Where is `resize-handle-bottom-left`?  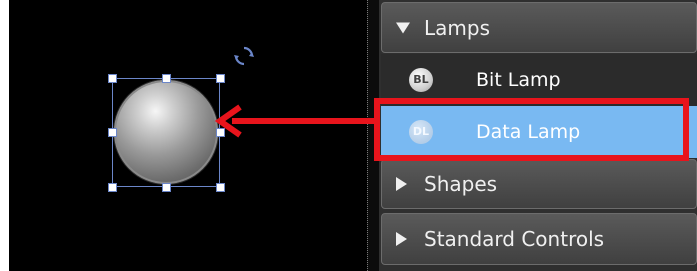 resize-handle-bottom-left is located at coordinates (112, 187).